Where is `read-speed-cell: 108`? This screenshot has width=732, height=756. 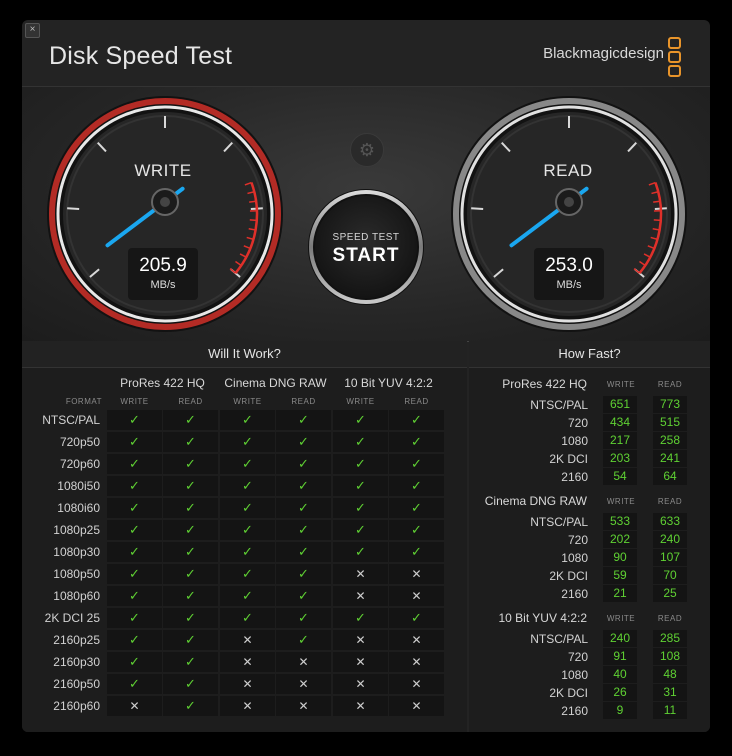
read-speed-cell: 108 is located at coordinates (670, 656).